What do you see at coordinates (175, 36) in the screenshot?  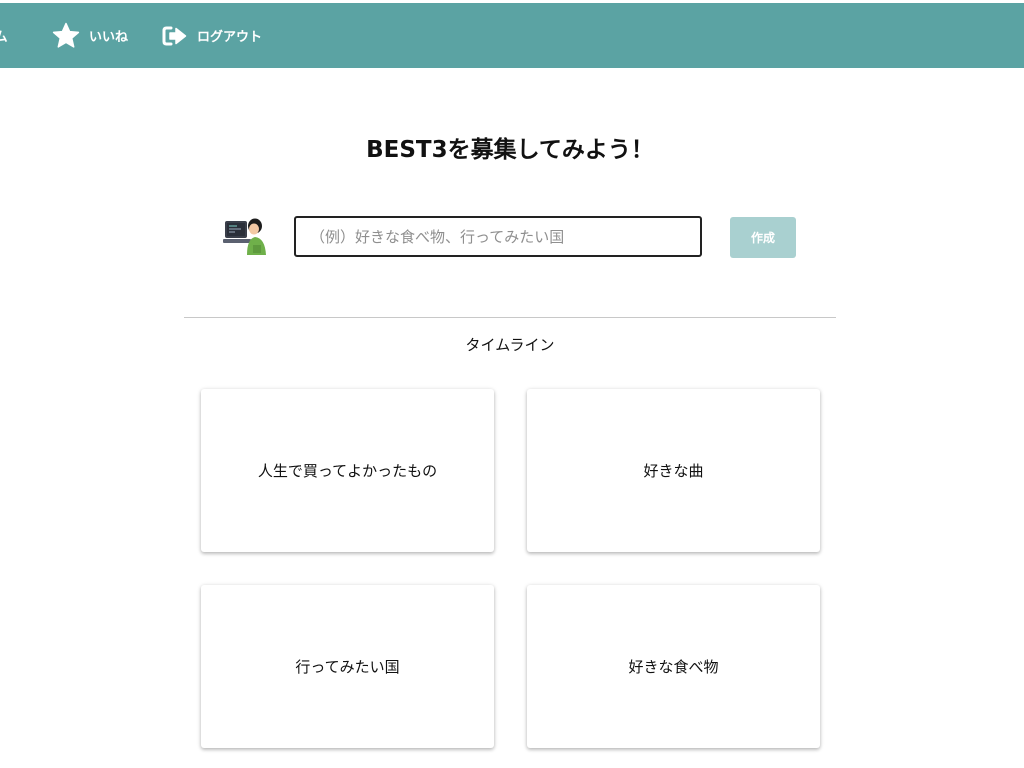 I see `logout-icon` at bounding box center [175, 36].